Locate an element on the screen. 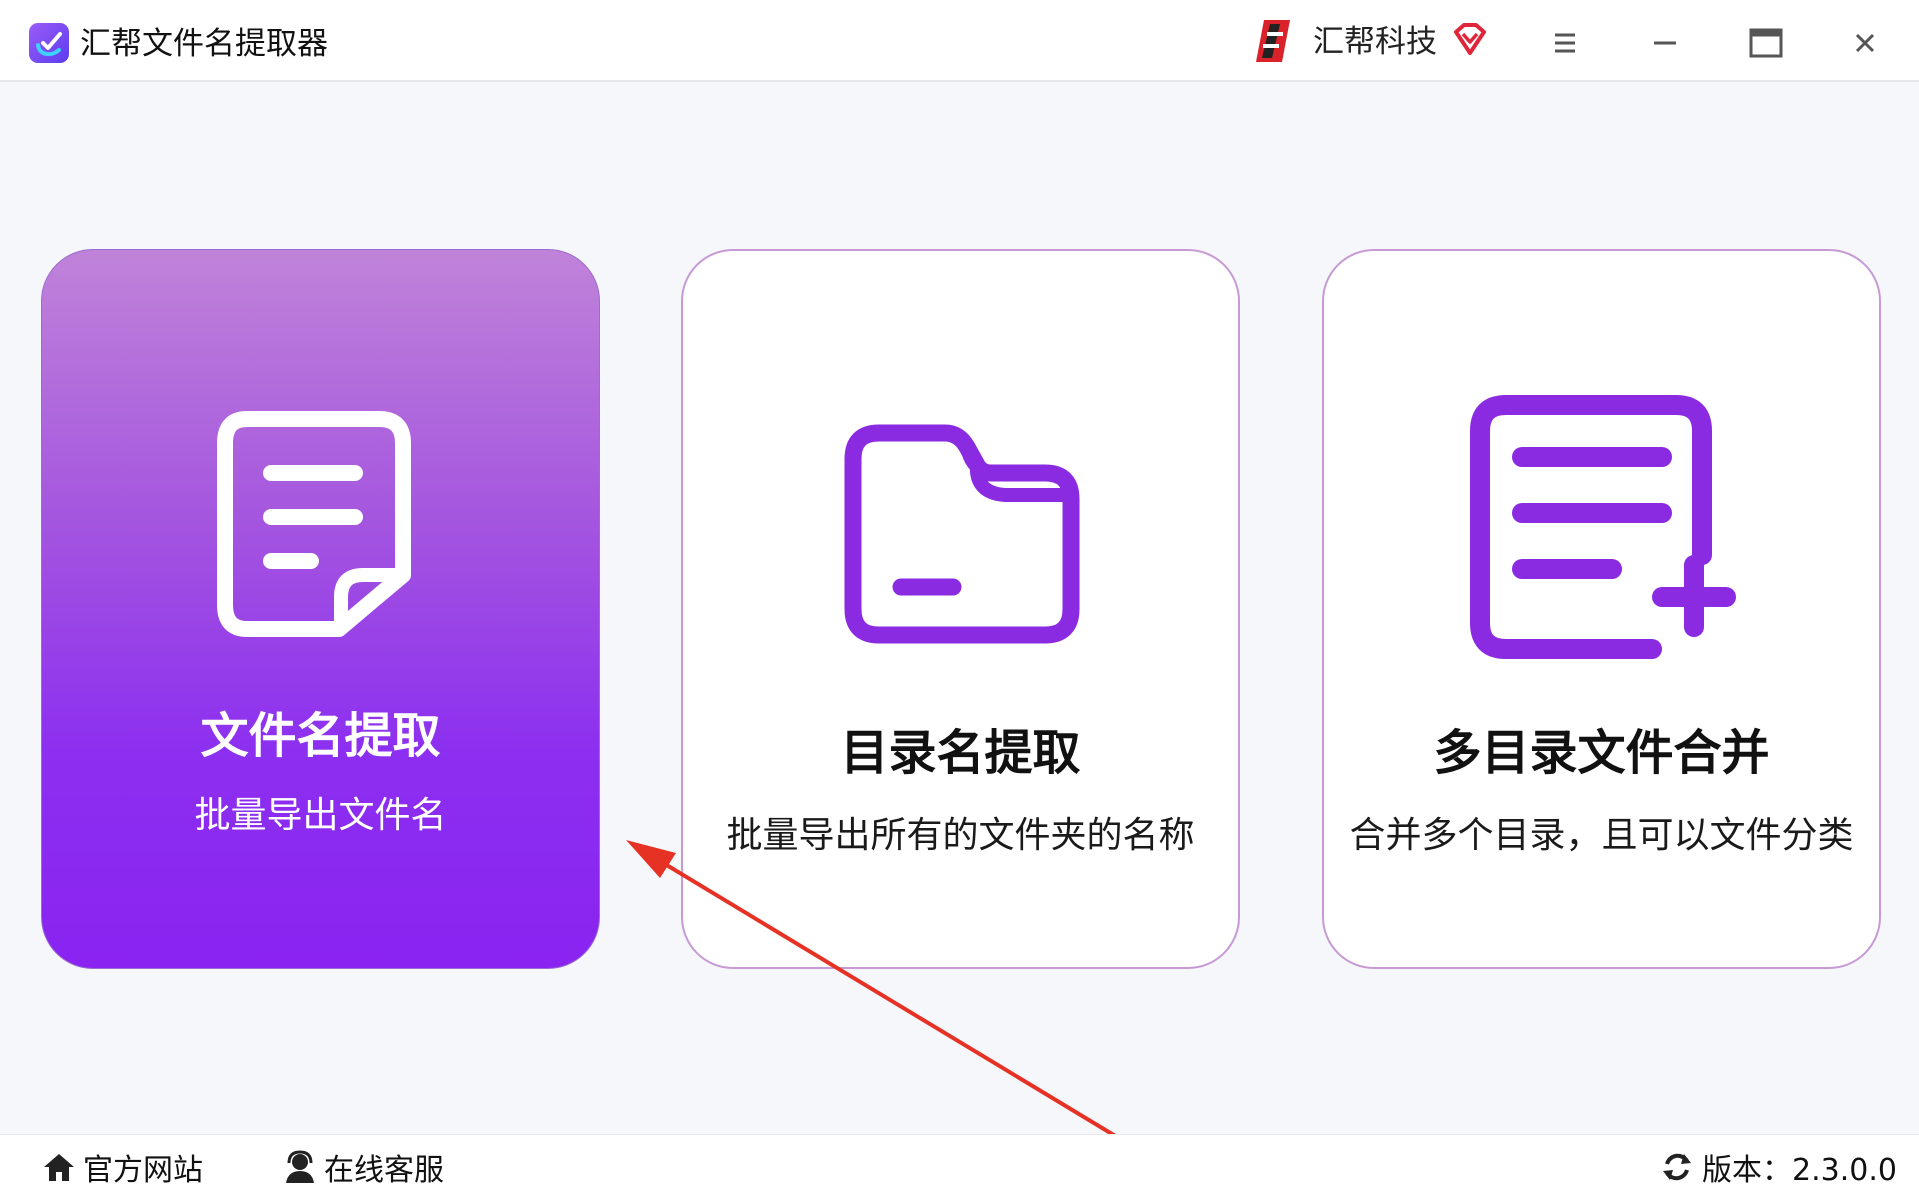 This screenshot has height=1200, width=1919. card-title: 文件名提取 is located at coordinates (320, 736).